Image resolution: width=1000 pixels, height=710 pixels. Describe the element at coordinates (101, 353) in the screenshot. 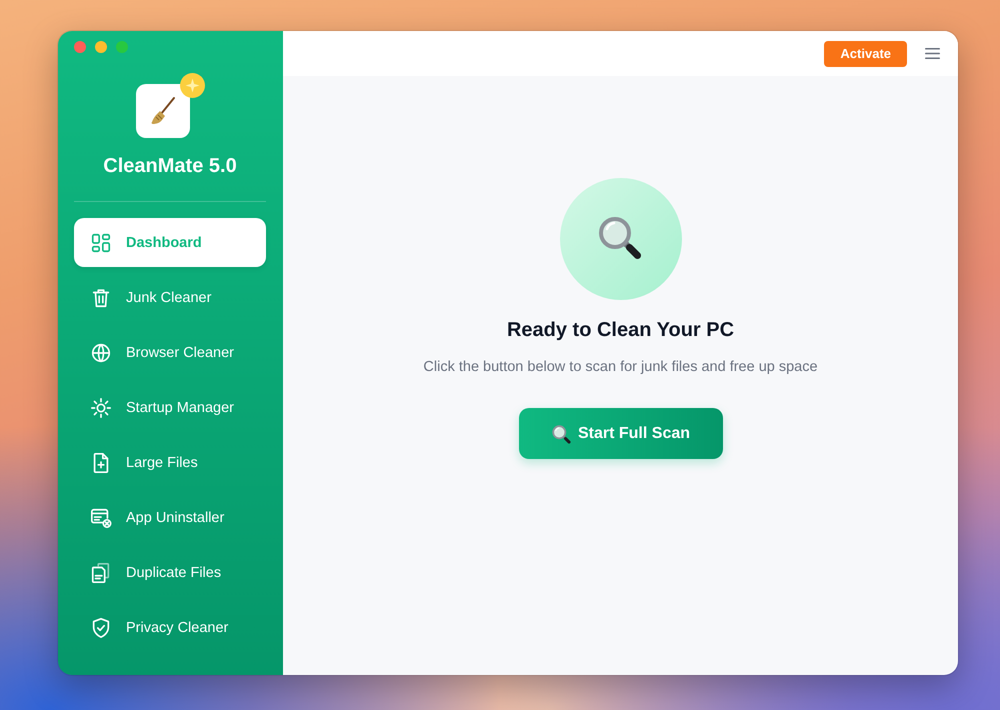

I see `globe-icon` at that location.